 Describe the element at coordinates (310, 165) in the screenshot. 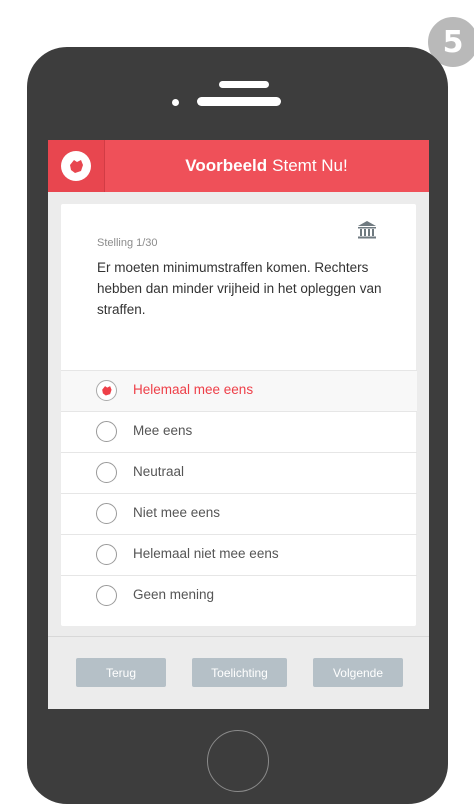

I see `app-title-rest: Stemt Nu!` at that location.